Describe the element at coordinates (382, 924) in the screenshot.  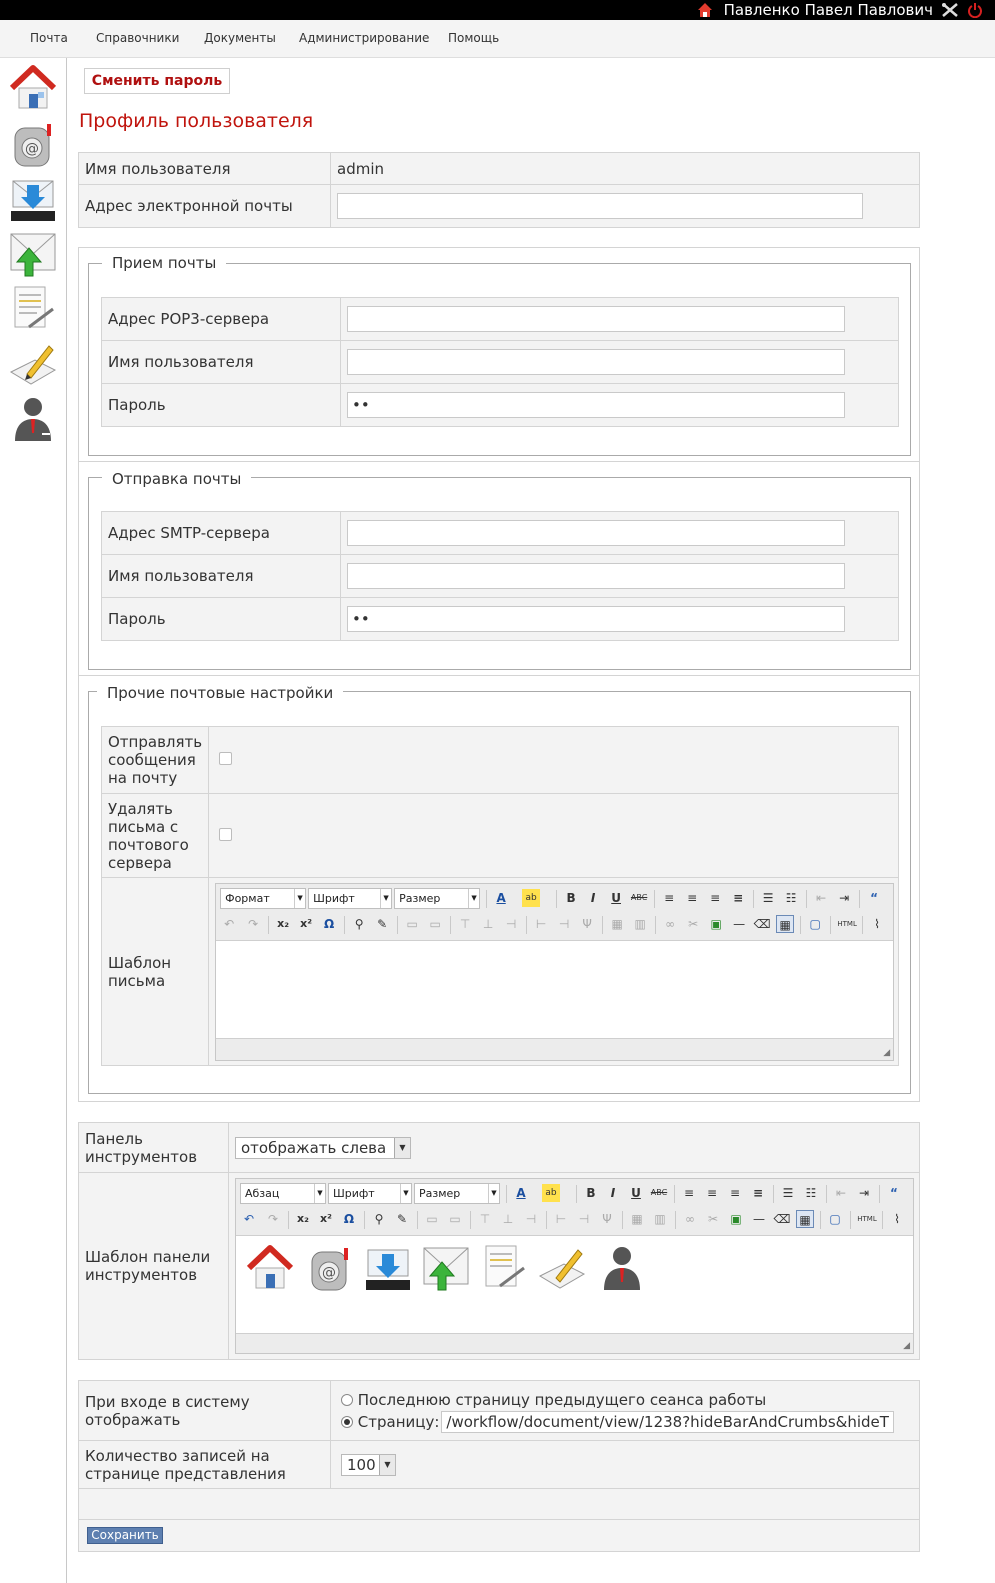
I see `replace-icon: ✎` at that location.